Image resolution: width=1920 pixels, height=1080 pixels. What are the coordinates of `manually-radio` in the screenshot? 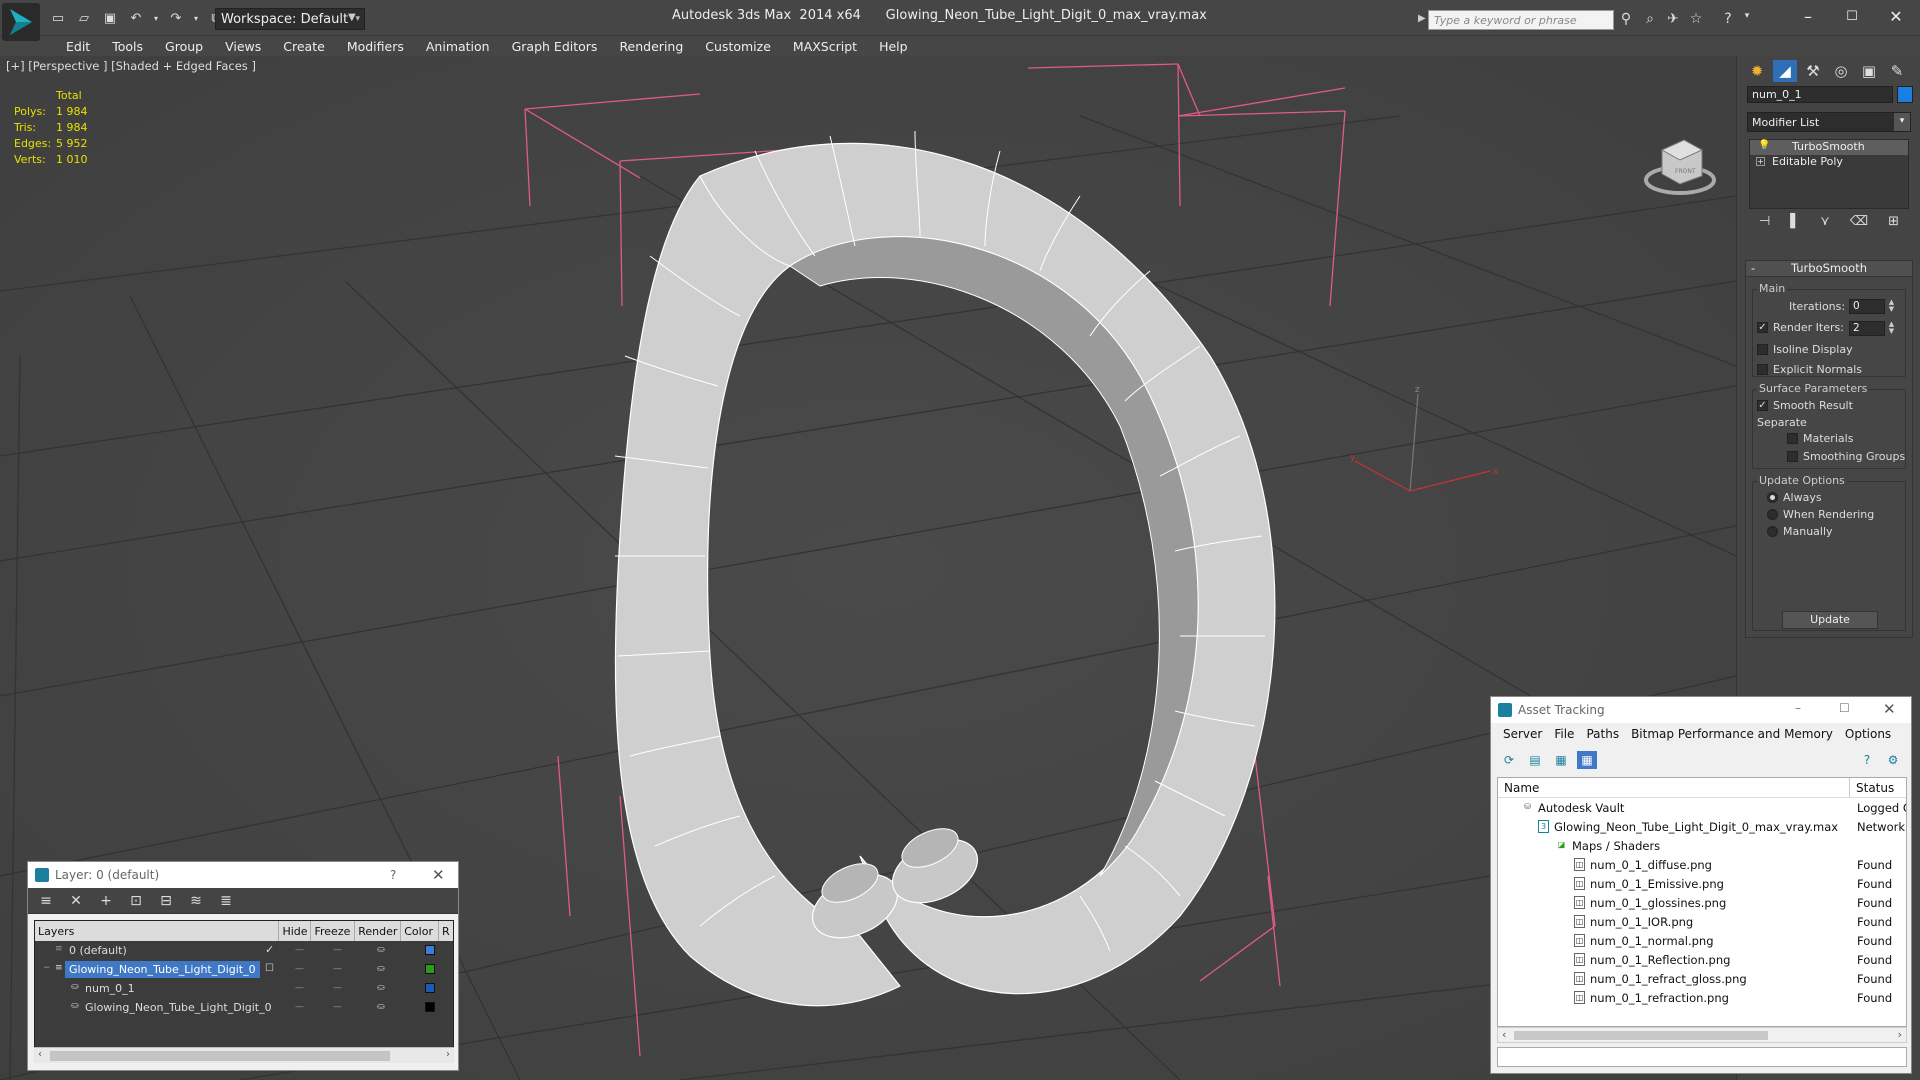 It's located at (1772, 531).